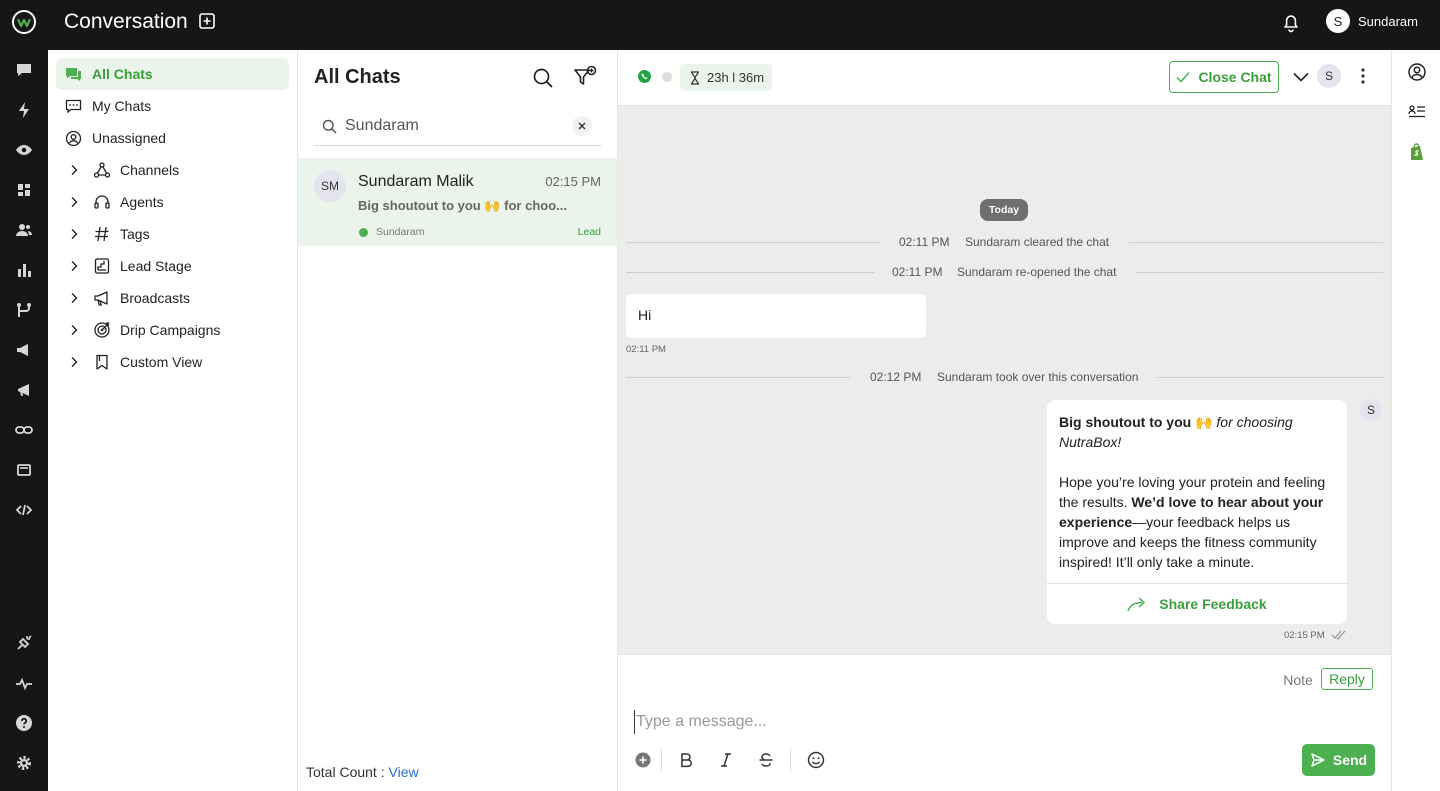 The image size is (1440, 791). What do you see at coordinates (102, 202) in the screenshot?
I see `headset-icon` at bounding box center [102, 202].